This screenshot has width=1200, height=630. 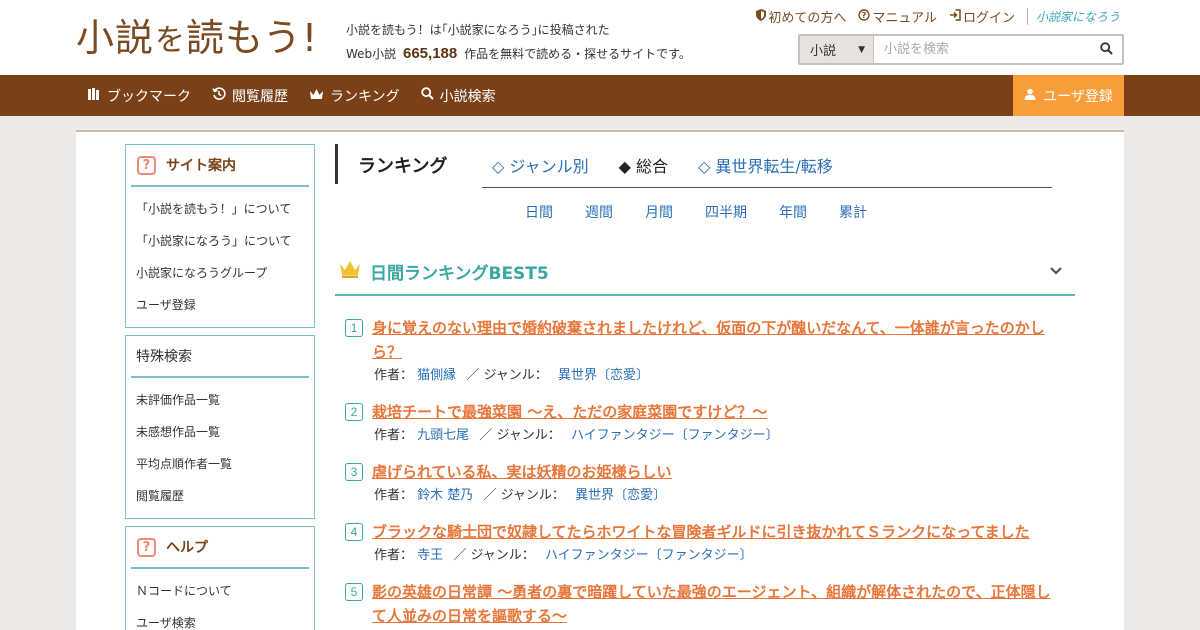 What do you see at coordinates (982, 16) in the screenshot?
I see `login-link: ログイン` at bounding box center [982, 16].